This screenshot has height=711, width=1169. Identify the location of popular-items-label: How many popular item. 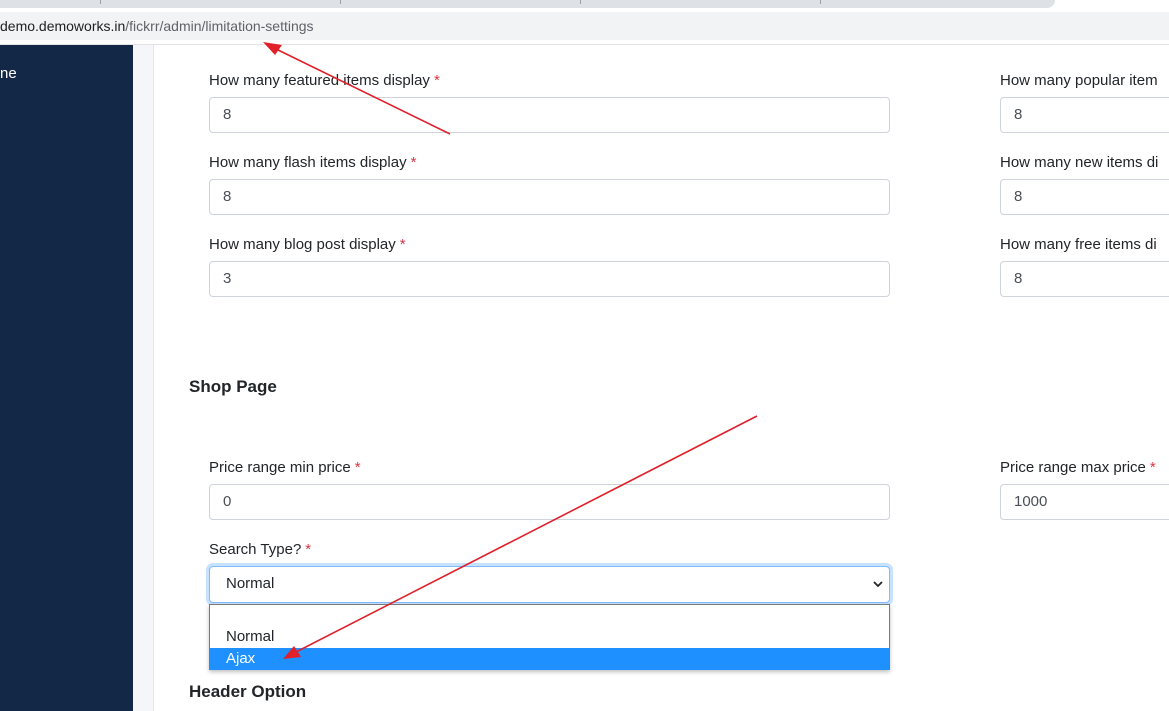
(1079, 80).